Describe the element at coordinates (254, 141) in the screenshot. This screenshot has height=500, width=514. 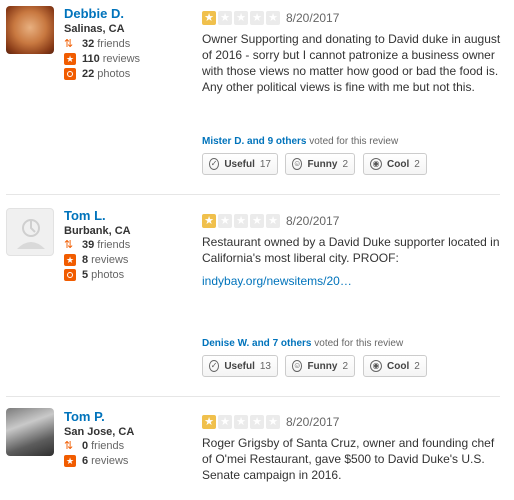
I see `voters-link: Mister D. and 9 others` at that location.